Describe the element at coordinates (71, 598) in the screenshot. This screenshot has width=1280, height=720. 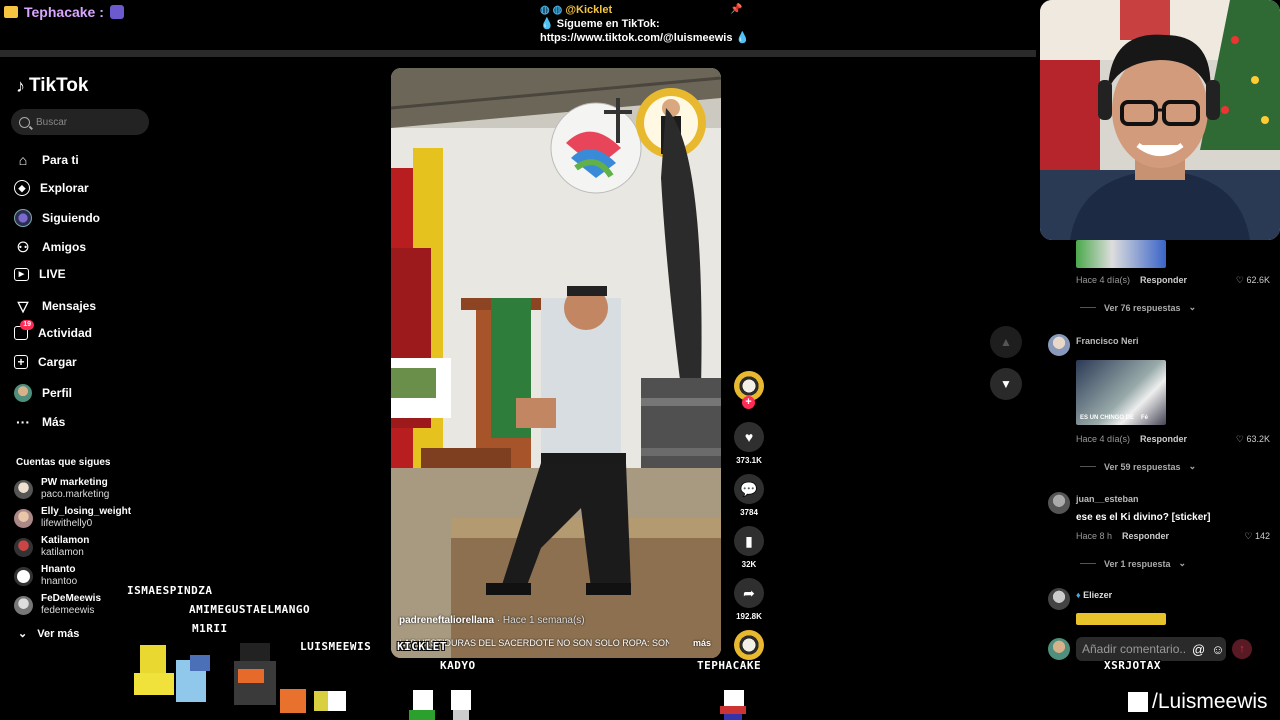
I see `account-name: FeDeMeewis` at that location.